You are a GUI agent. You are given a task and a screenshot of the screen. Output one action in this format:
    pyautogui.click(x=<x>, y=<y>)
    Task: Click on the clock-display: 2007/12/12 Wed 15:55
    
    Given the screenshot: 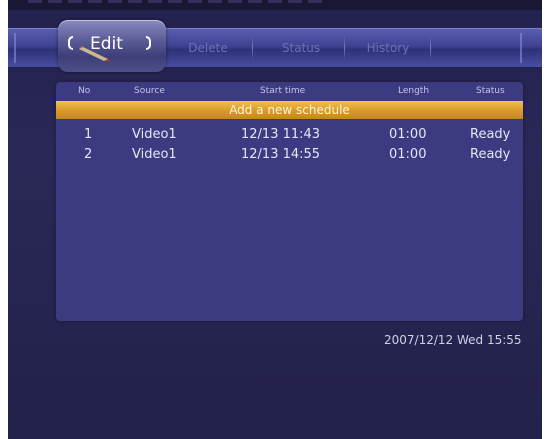 What is the action you would take?
    pyautogui.click(x=453, y=340)
    